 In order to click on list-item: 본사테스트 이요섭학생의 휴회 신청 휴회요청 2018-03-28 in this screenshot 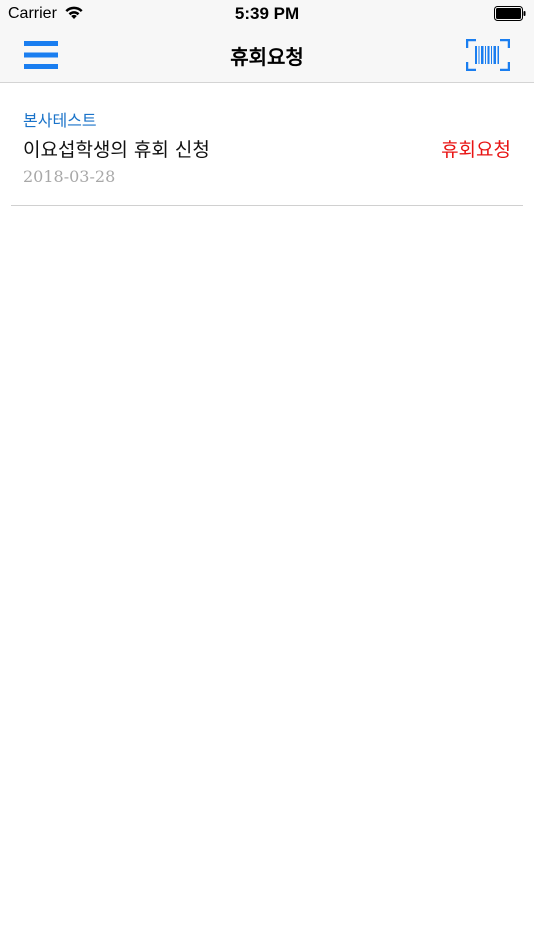, I will do `click(267, 144)`.